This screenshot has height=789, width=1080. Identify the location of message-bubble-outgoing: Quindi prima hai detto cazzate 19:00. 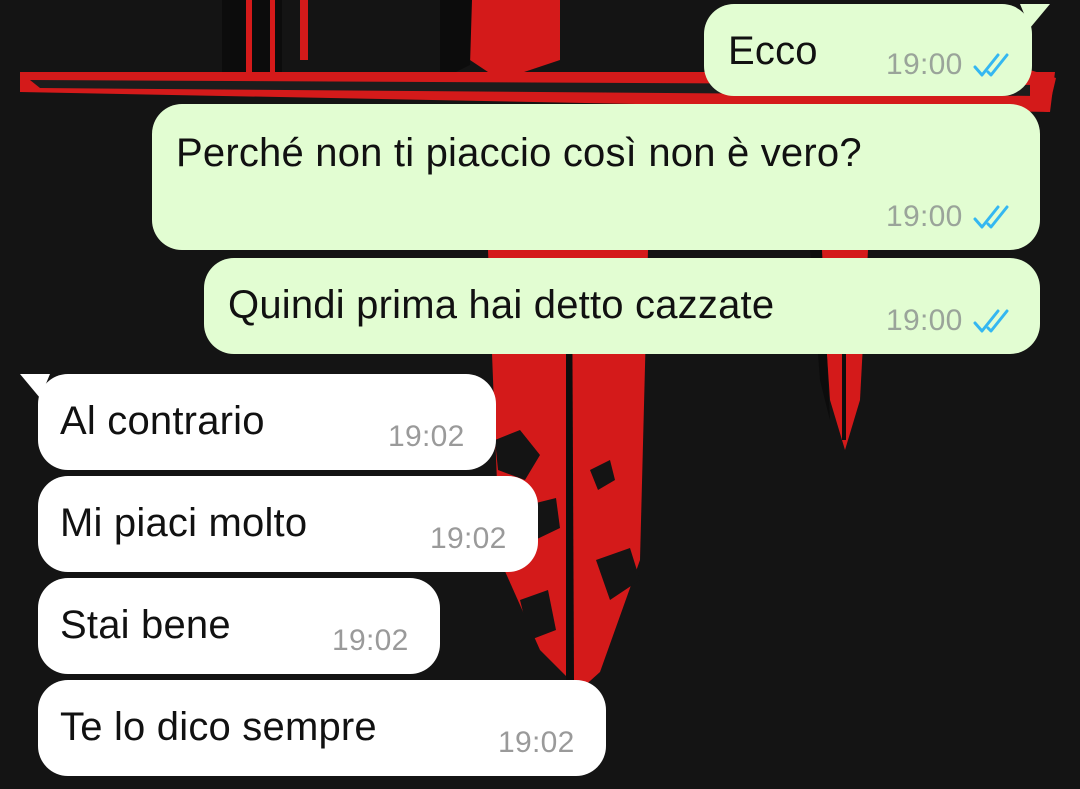
(622, 306).